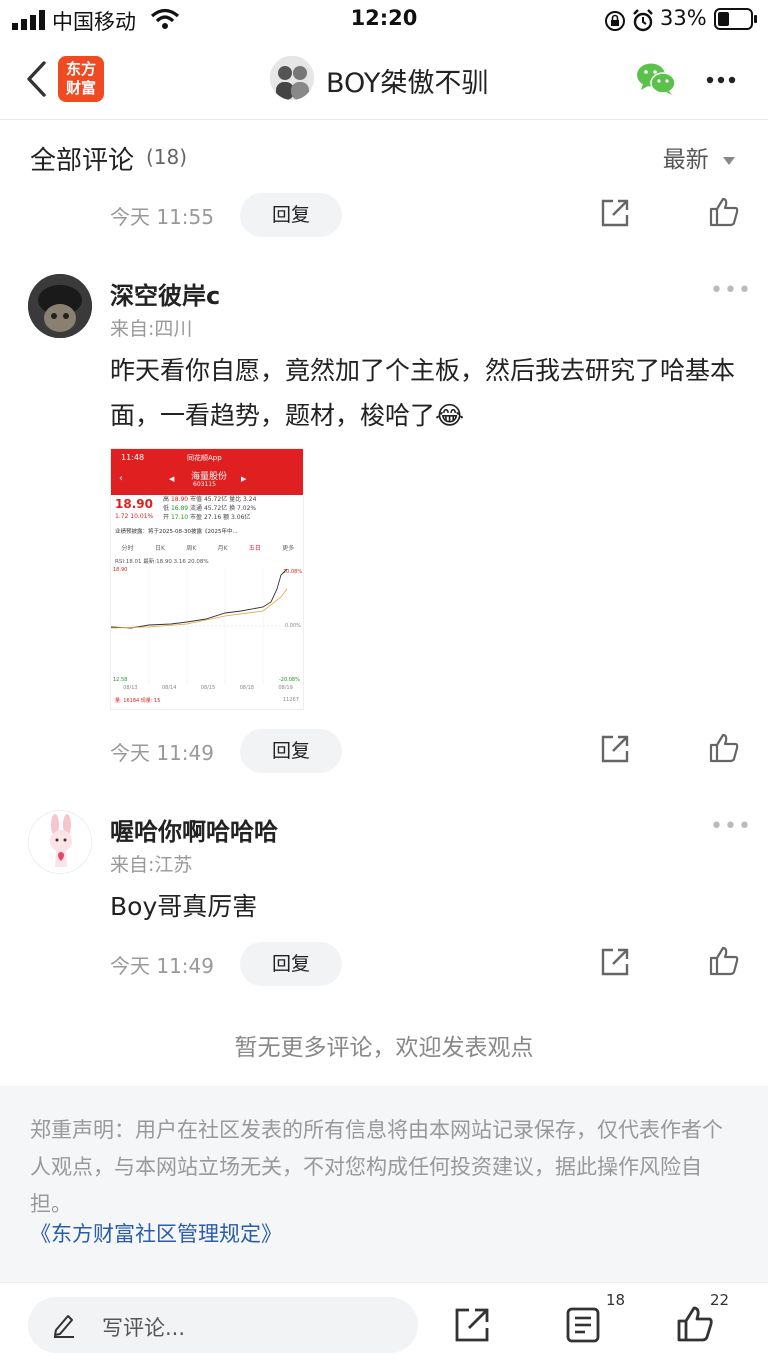 The image size is (768, 1366). Describe the element at coordinates (204, 484) in the screenshot. I see `thumb-stock-code: 603115` at that location.